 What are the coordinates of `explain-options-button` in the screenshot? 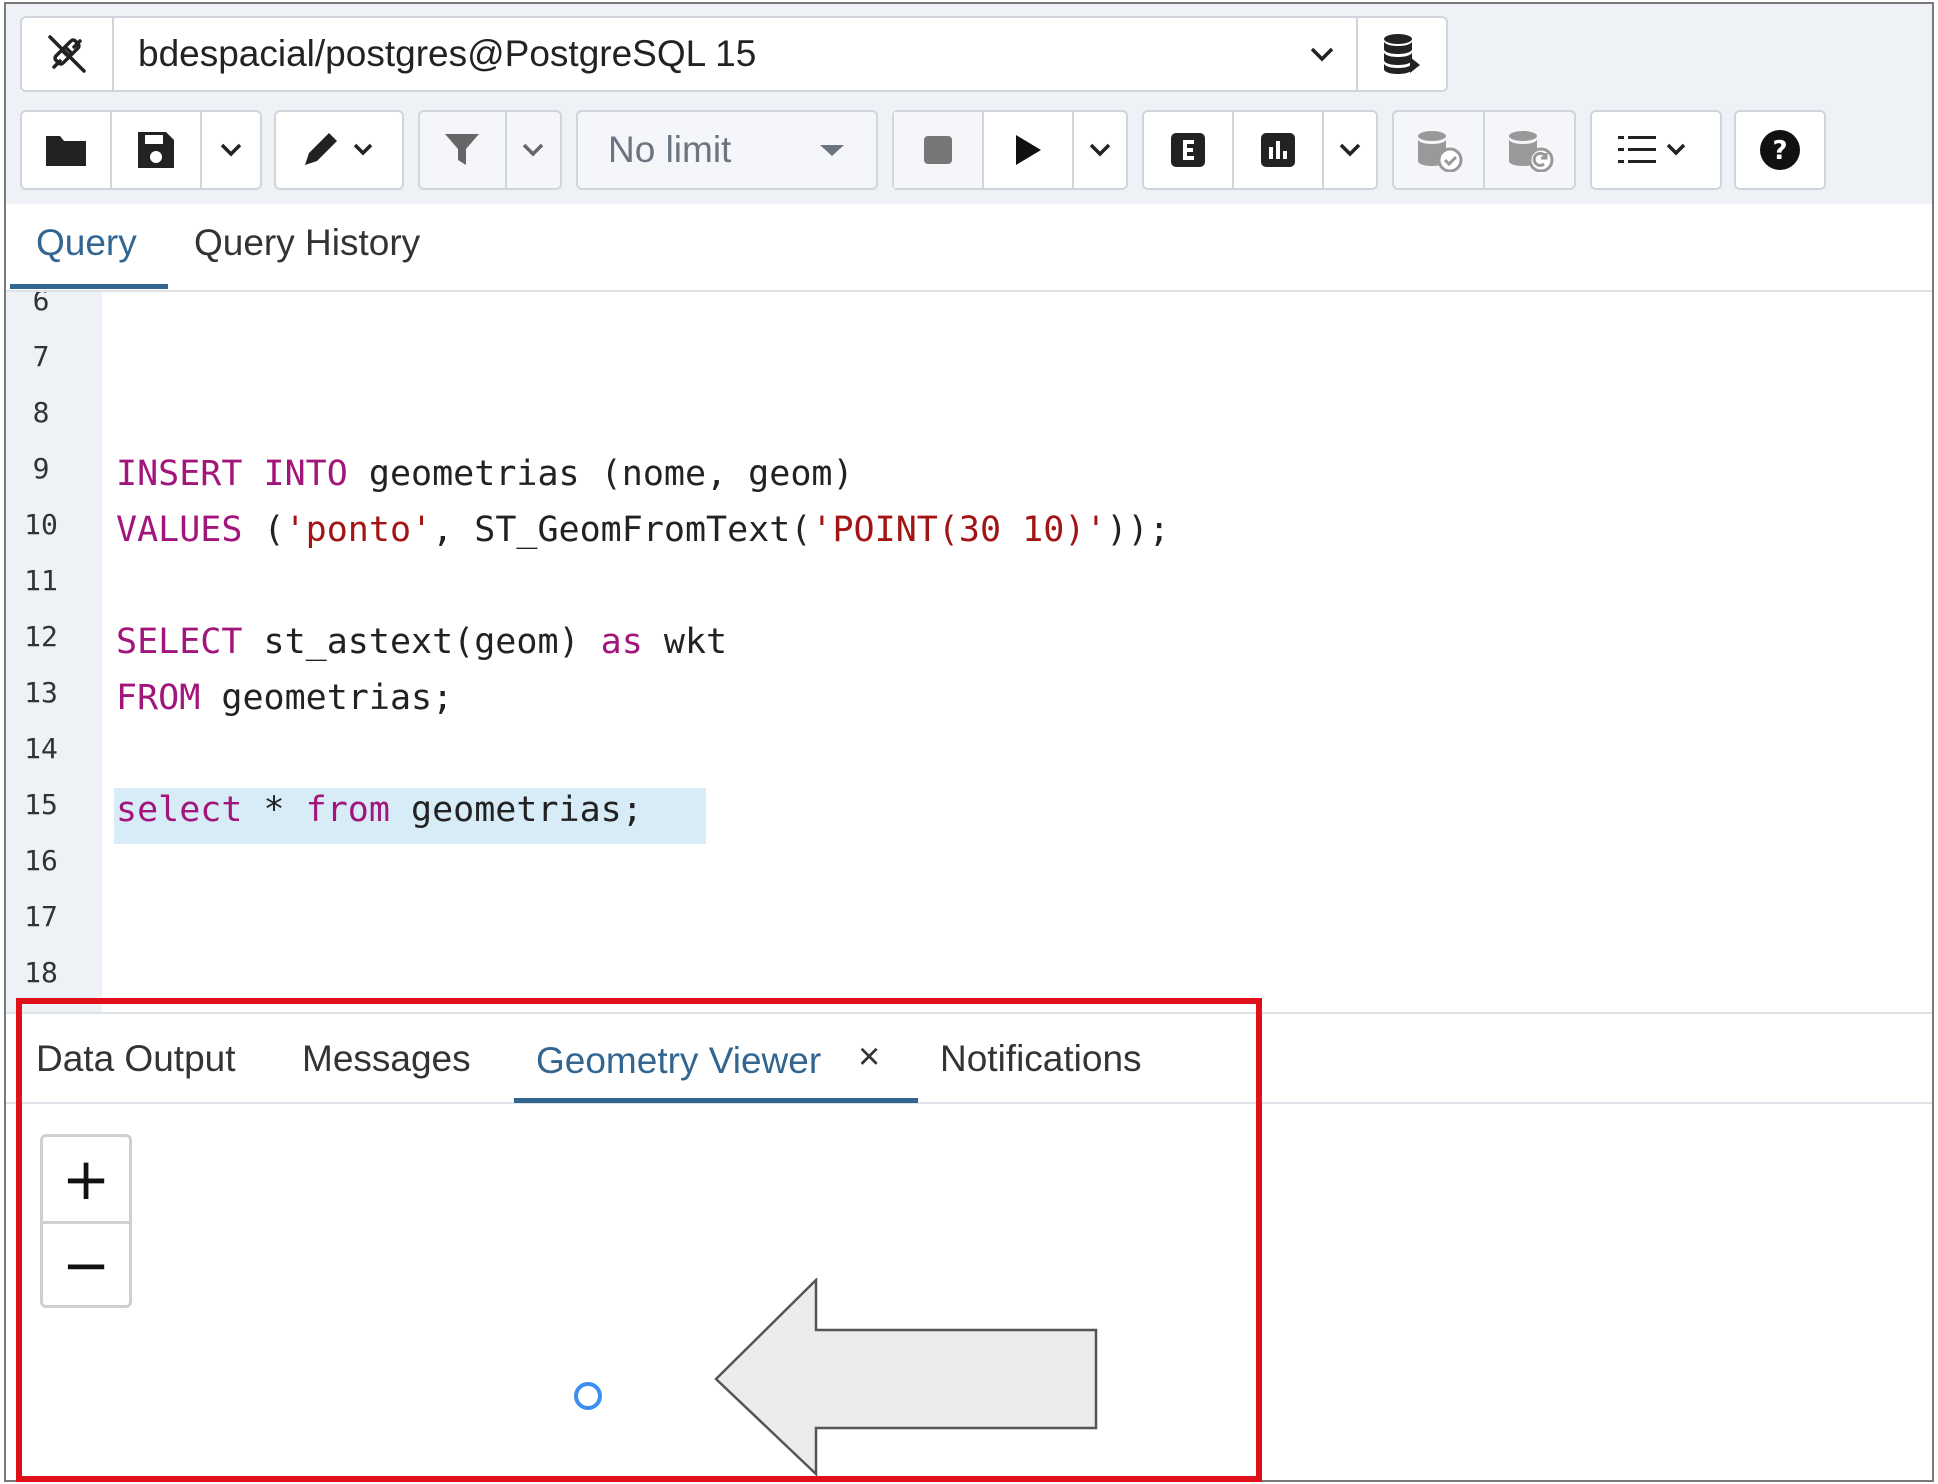 It's located at (1350, 150).